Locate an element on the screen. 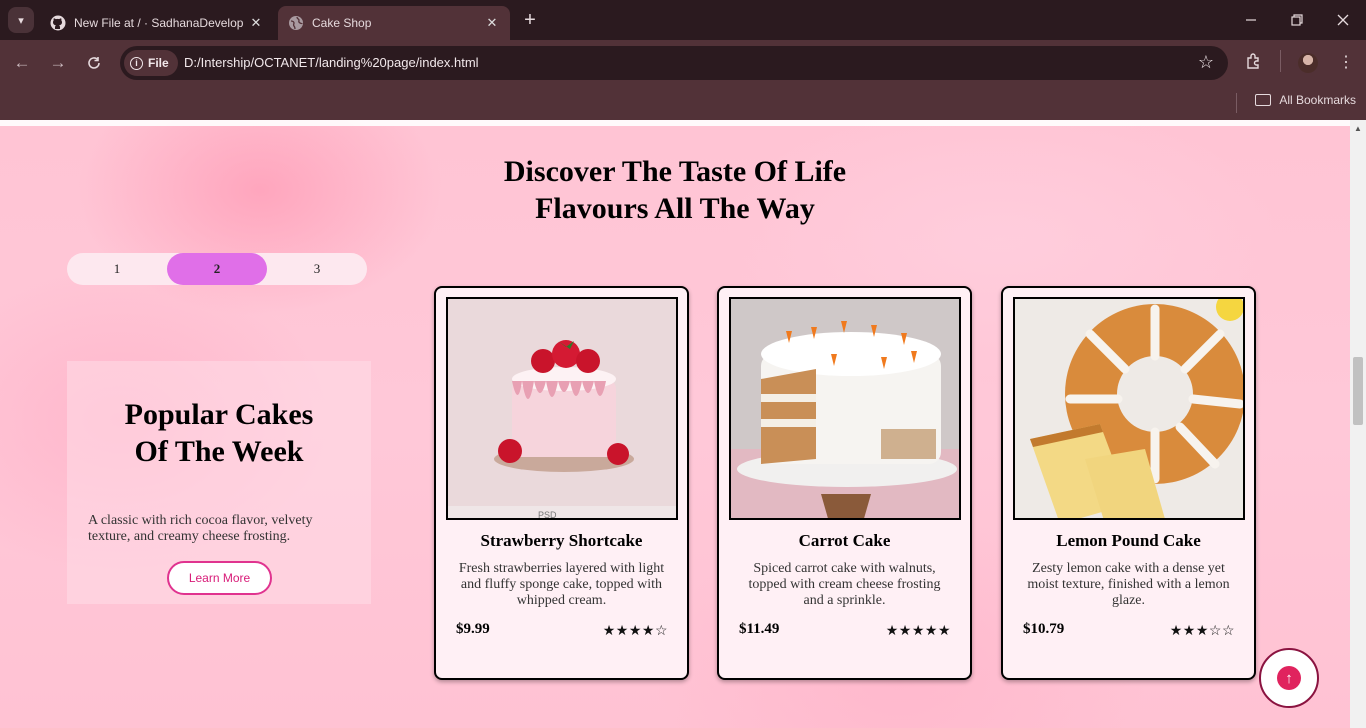 The height and width of the screenshot is (728, 1366). menu-icon: ⋮ is located at coordinates (1346, 62).